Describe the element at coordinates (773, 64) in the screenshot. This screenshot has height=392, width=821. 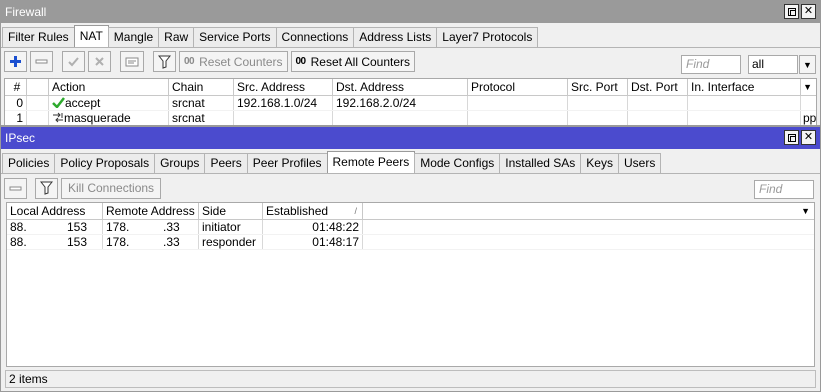
I see `filter-select: all` at that location.